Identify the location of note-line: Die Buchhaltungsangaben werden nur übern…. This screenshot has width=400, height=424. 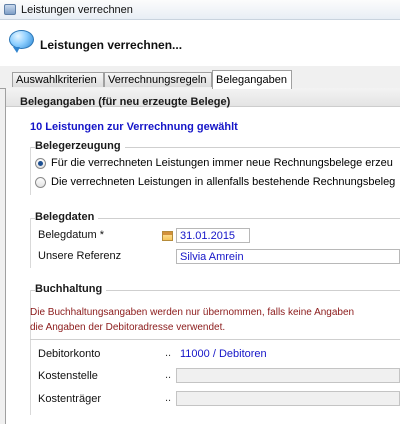
(192, 312).